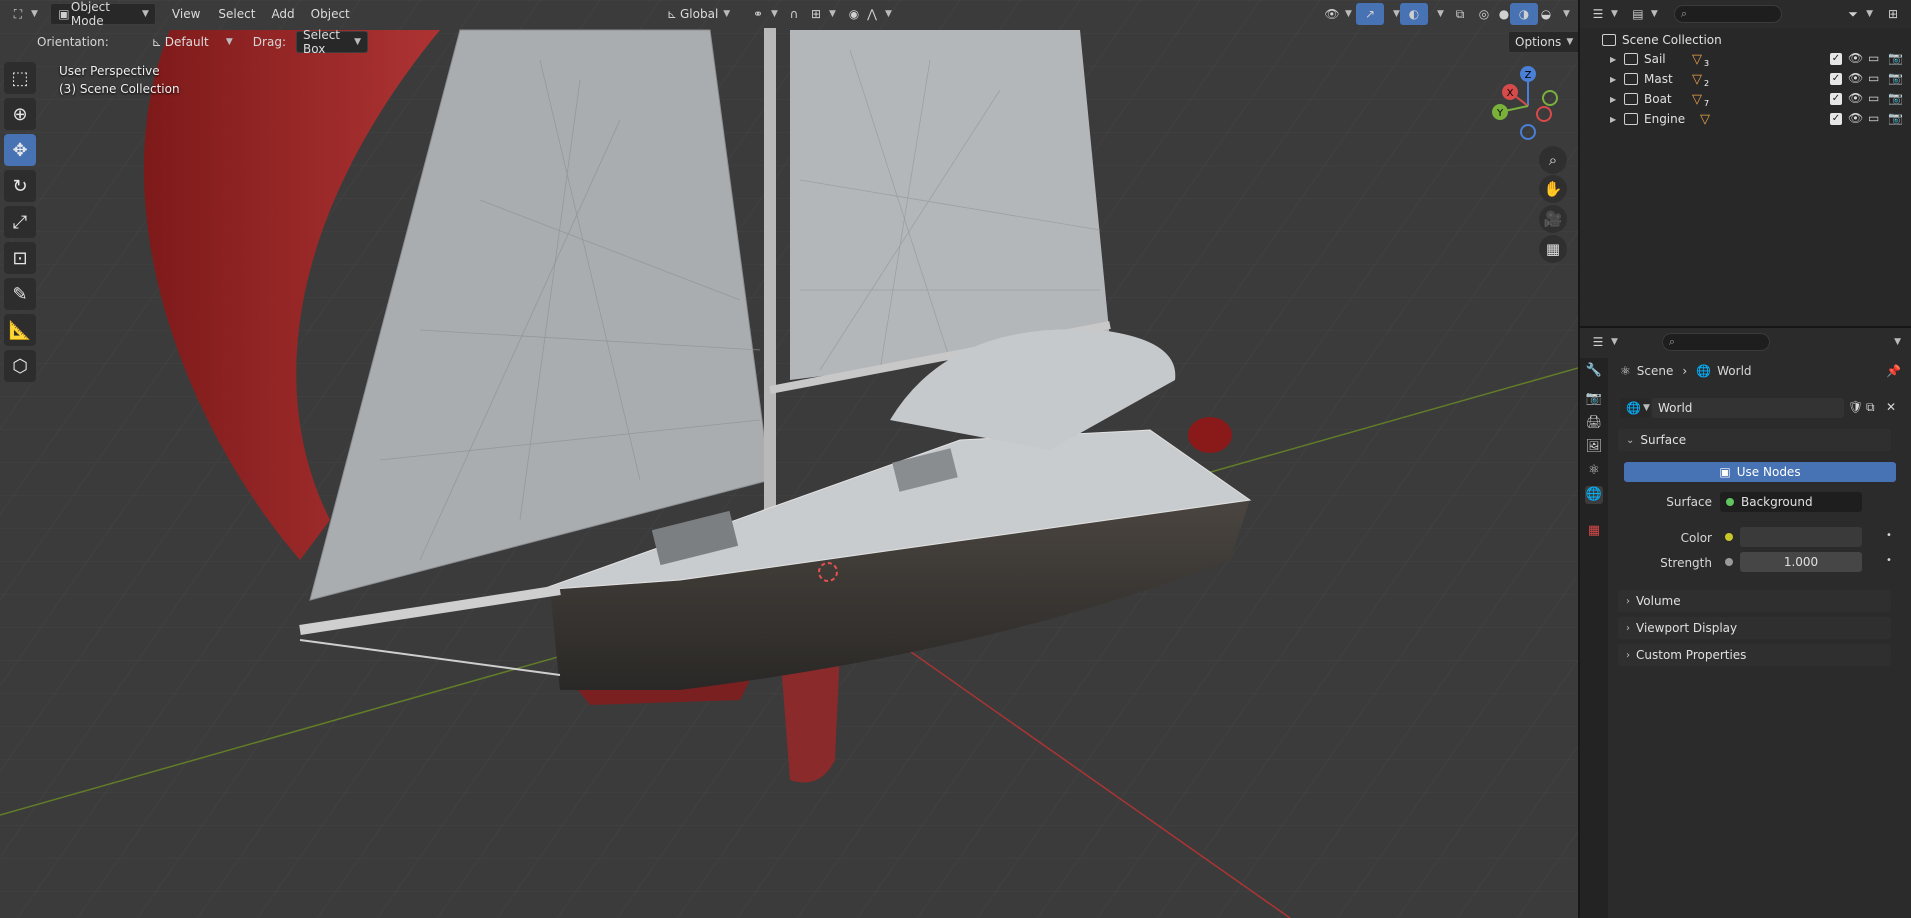 The height and width of the screenshot is (918, 1911). Describe the element at coordinates (1594, 495) in the screenshot. I see `world-tab-icon: 🌐` at that location.